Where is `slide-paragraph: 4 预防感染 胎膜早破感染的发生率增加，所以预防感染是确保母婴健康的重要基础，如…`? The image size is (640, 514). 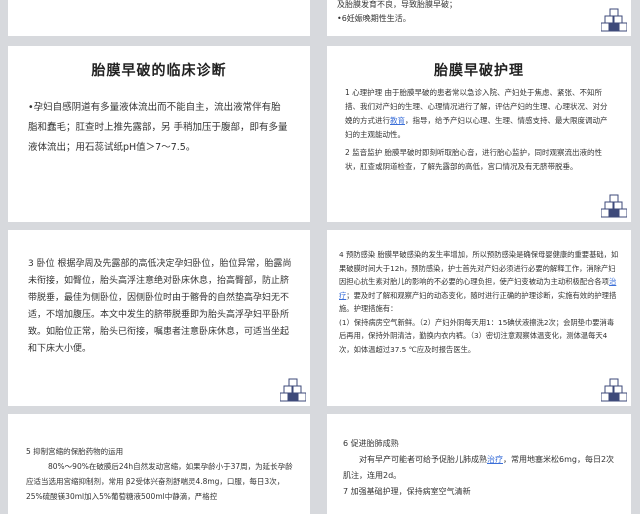
slide-paragraph: 4 预防感染 胎膜早破感染的发生率增加，所以预防感染是确保母婴健康的重要基础，如… is located at coordinates (479, 281).